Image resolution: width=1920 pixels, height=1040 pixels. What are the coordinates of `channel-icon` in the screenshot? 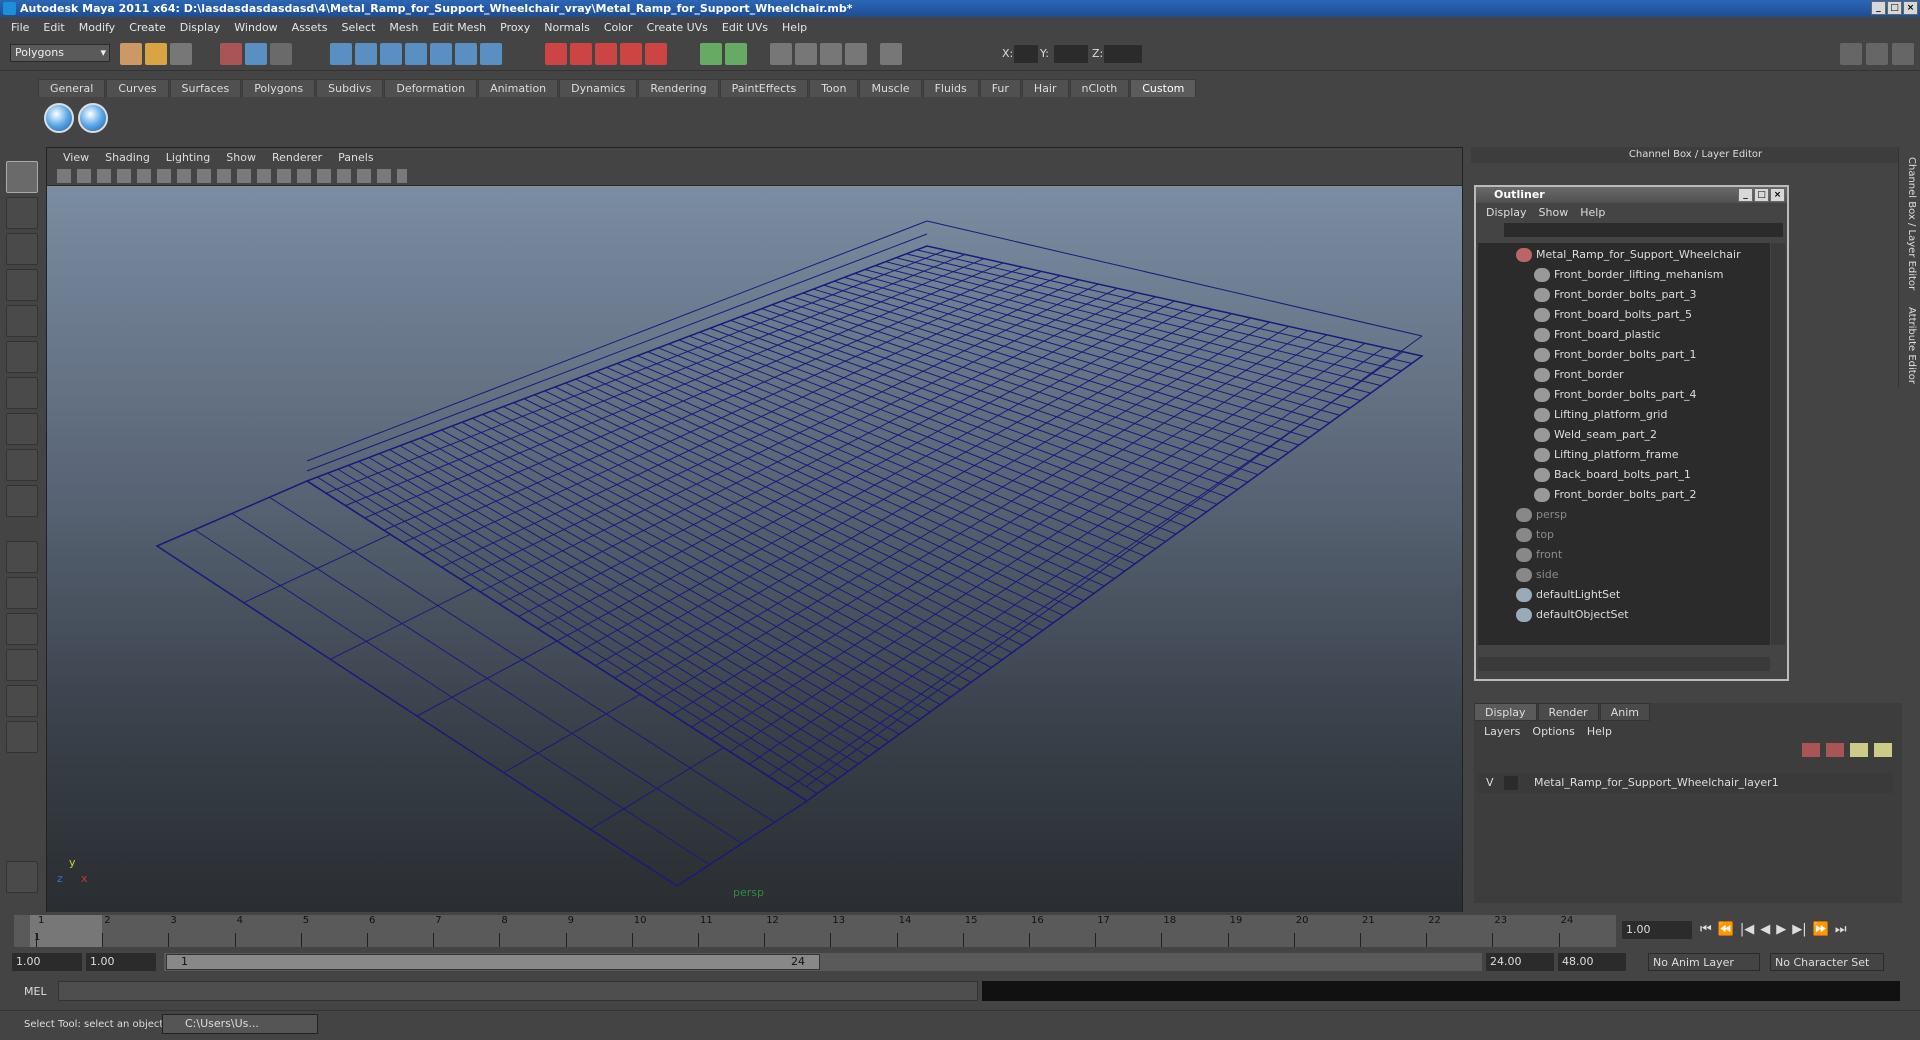 It's located at (831, 54).